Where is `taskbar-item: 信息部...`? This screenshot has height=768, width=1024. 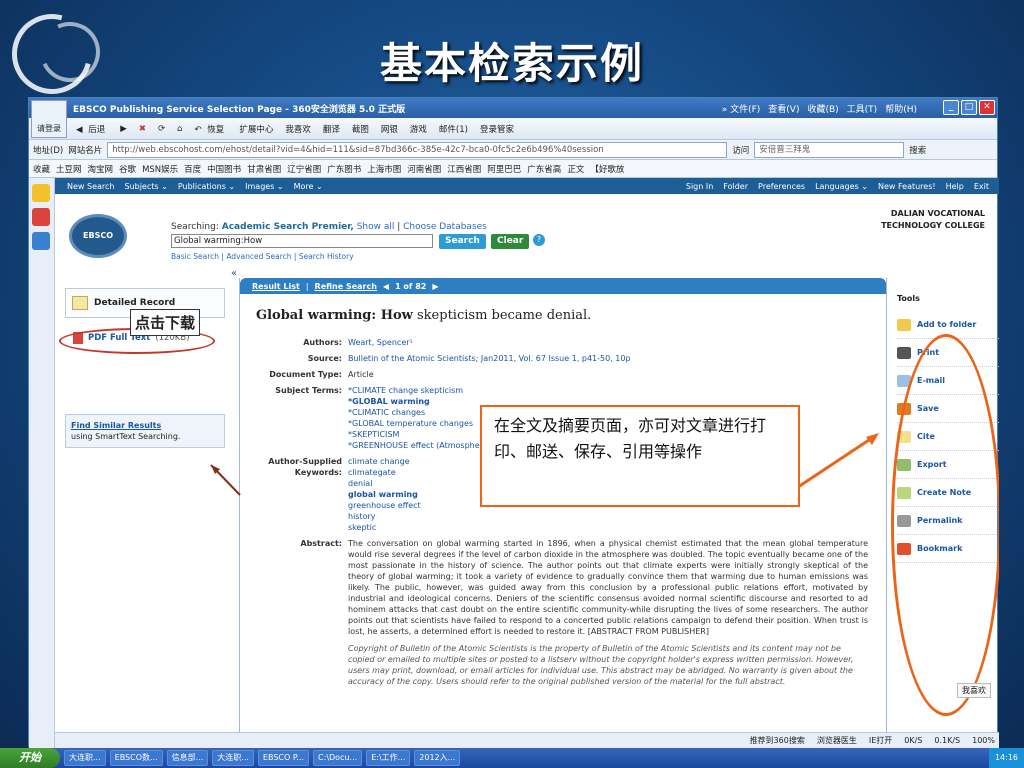 taskbar-item: 信息部... is located at coordinates (187, 758).